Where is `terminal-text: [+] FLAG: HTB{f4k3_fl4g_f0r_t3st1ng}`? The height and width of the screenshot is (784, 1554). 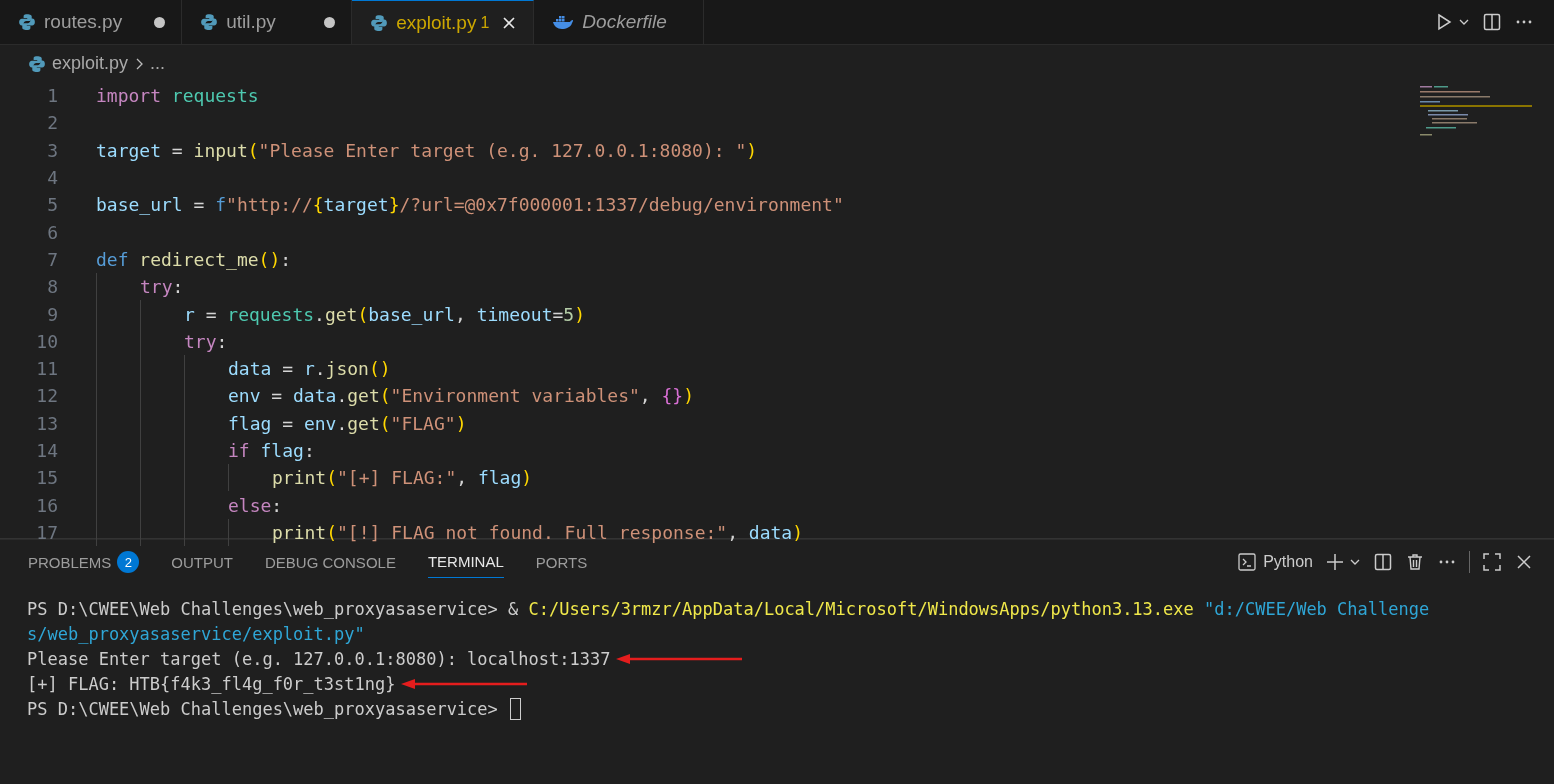 terminal-text: [+] FLAG: HTB{f4k3_fl4g_f0r_t3st1ng} is located at coordinates (211, 683).